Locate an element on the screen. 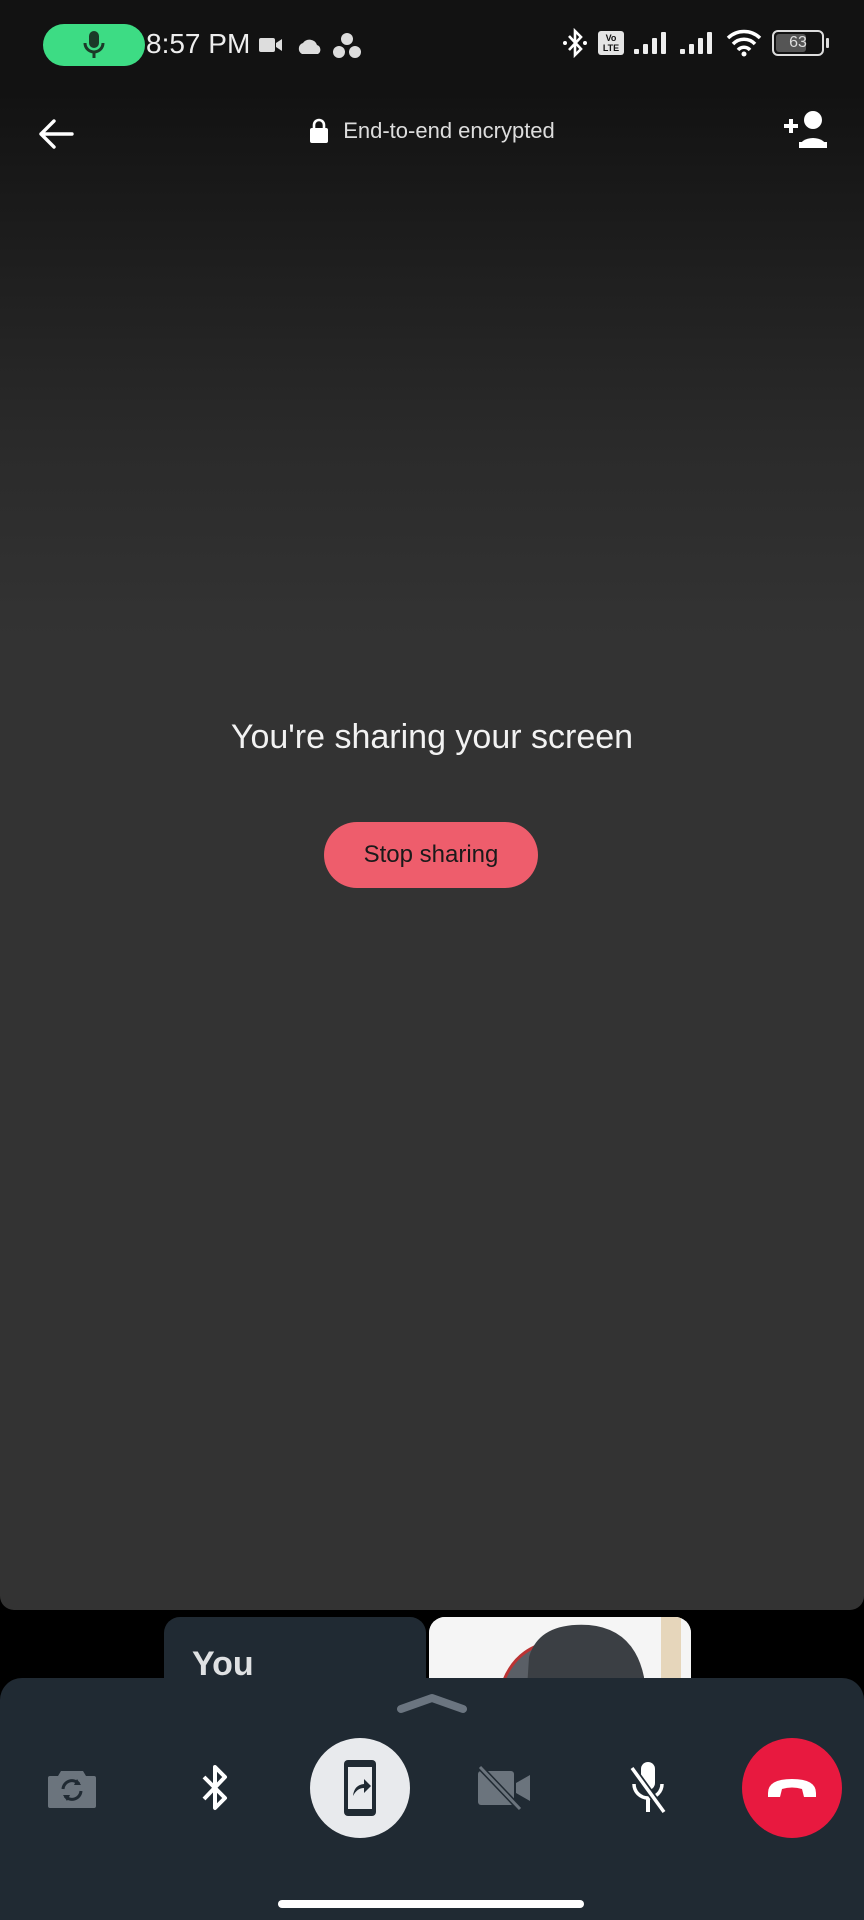  bluetooth-audio-button is located at coordinates (215, 1788).